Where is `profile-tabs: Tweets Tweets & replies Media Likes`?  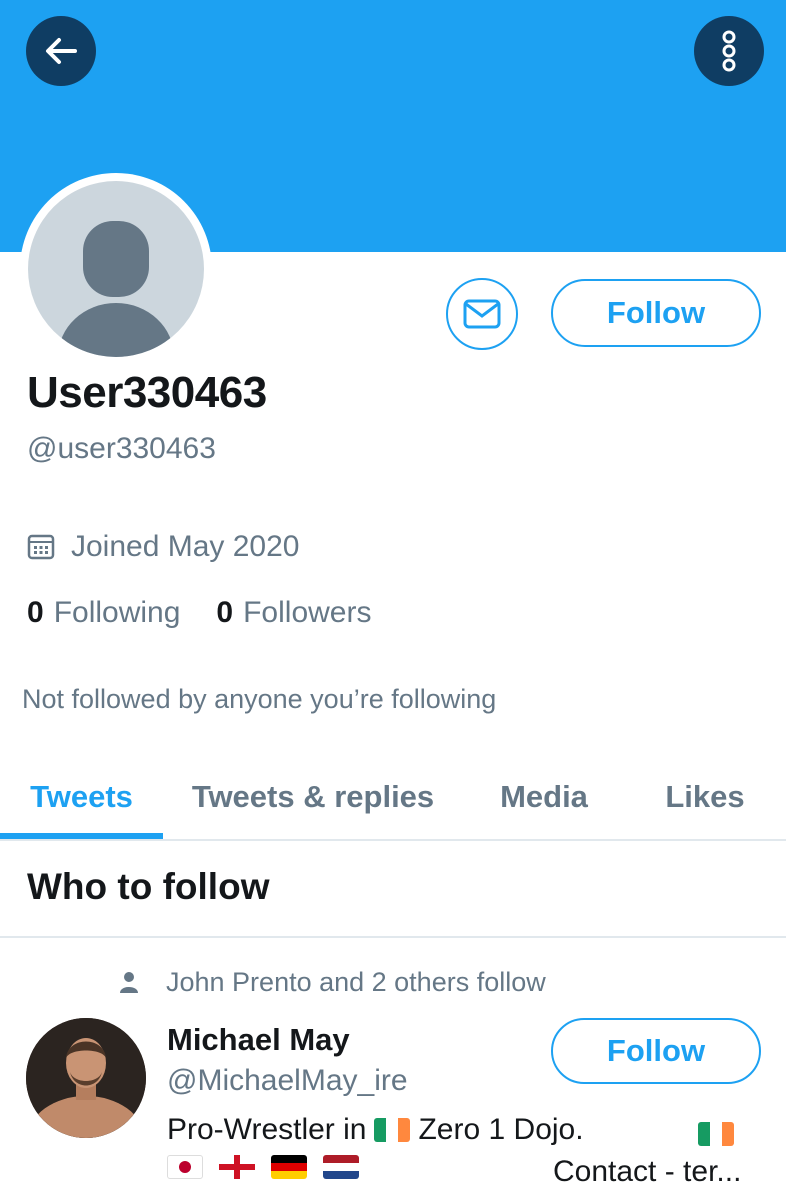
profile-tabs: Tweets Tweets & replies Media Likes is located at coordinates (393, 796).